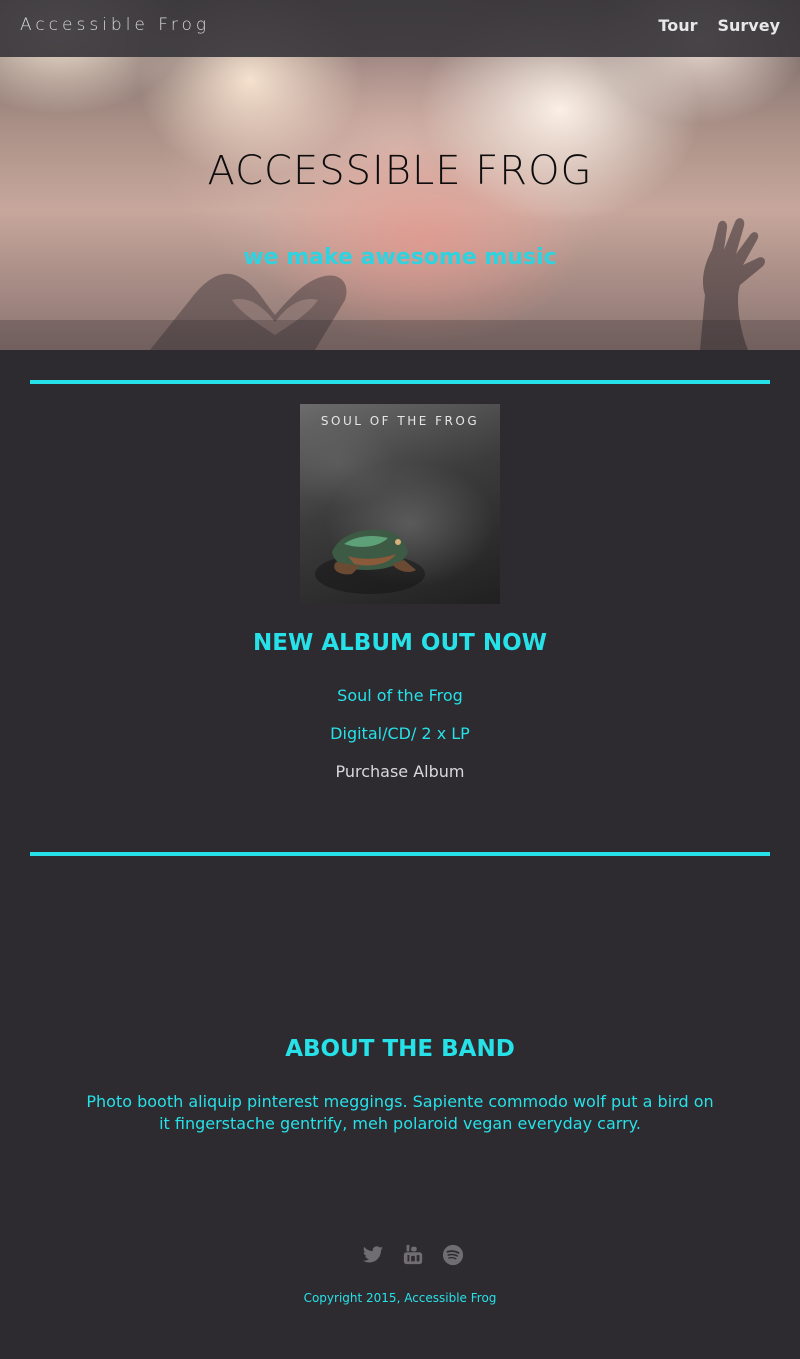 The image size is (800, 1359). What do you see at coordinates (677, 25) in the screenshot?
I see `nav-link-tour: Tour` at bounding box center [677, 25].